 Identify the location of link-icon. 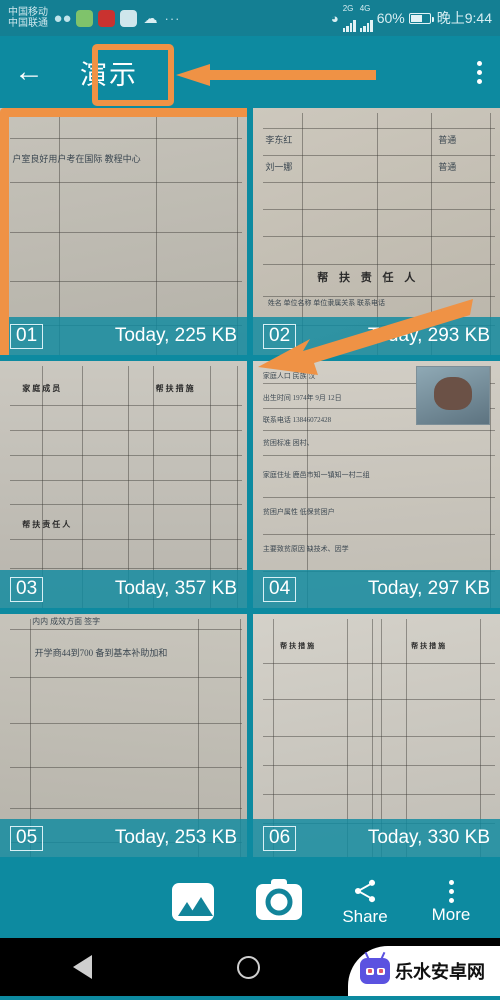
(128, 18).